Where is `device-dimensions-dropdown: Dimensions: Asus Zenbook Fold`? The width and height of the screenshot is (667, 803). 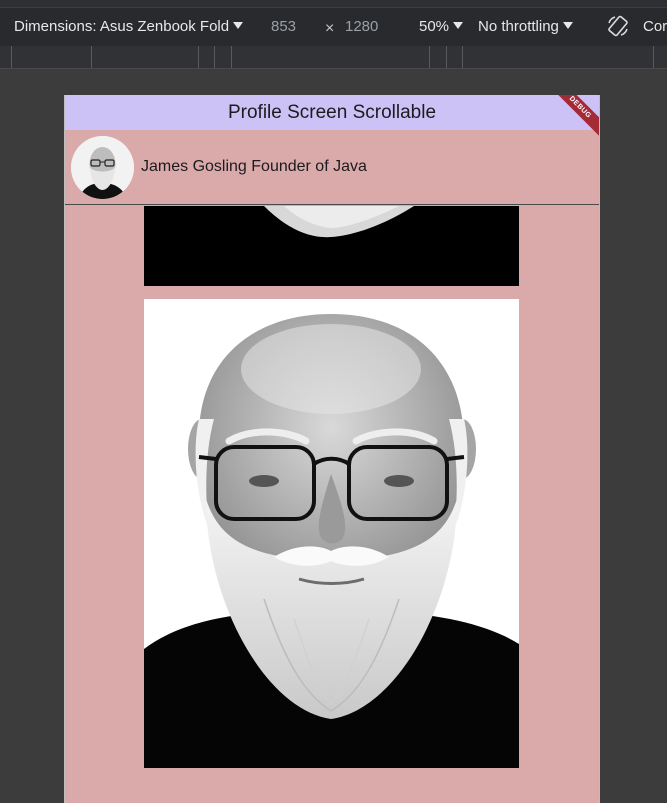
device-dimensions-dropdown: Dimensions: Asus Zenbook Fold is located at coordinates (129, 26).